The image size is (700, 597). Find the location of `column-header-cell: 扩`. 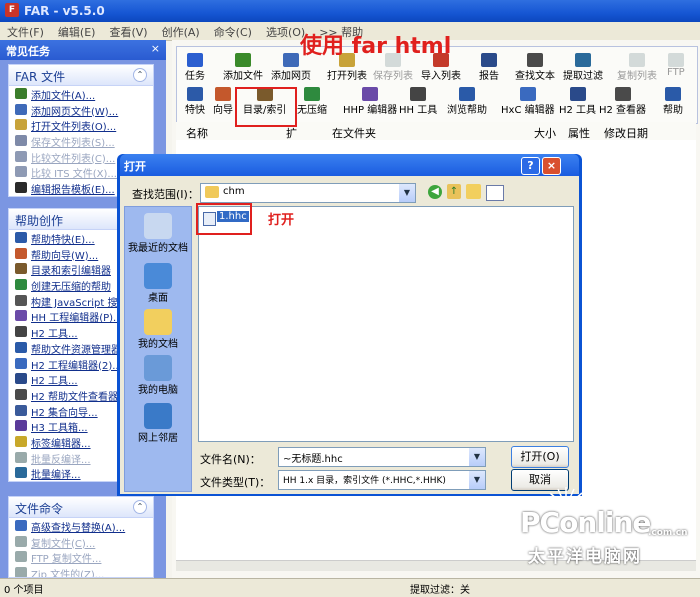

column-header-cell: 扩 is located at coordinates (291, 133).